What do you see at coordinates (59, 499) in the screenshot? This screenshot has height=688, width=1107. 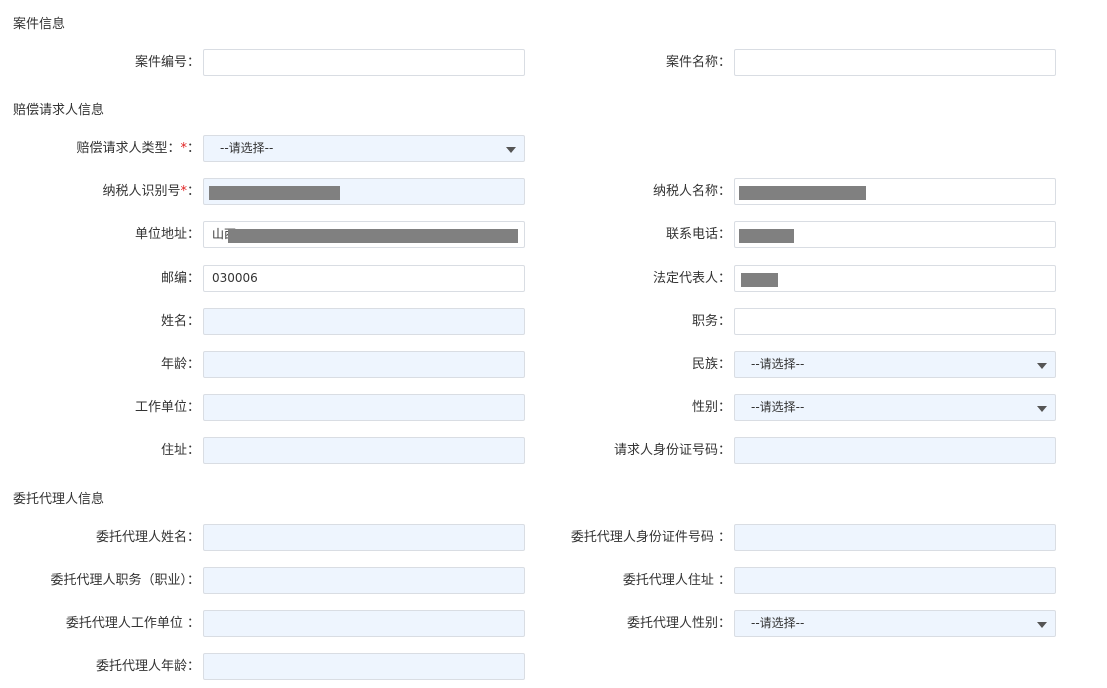 I see `section-title-agent: 委托代理人信息` at bounding box center [59, 499].